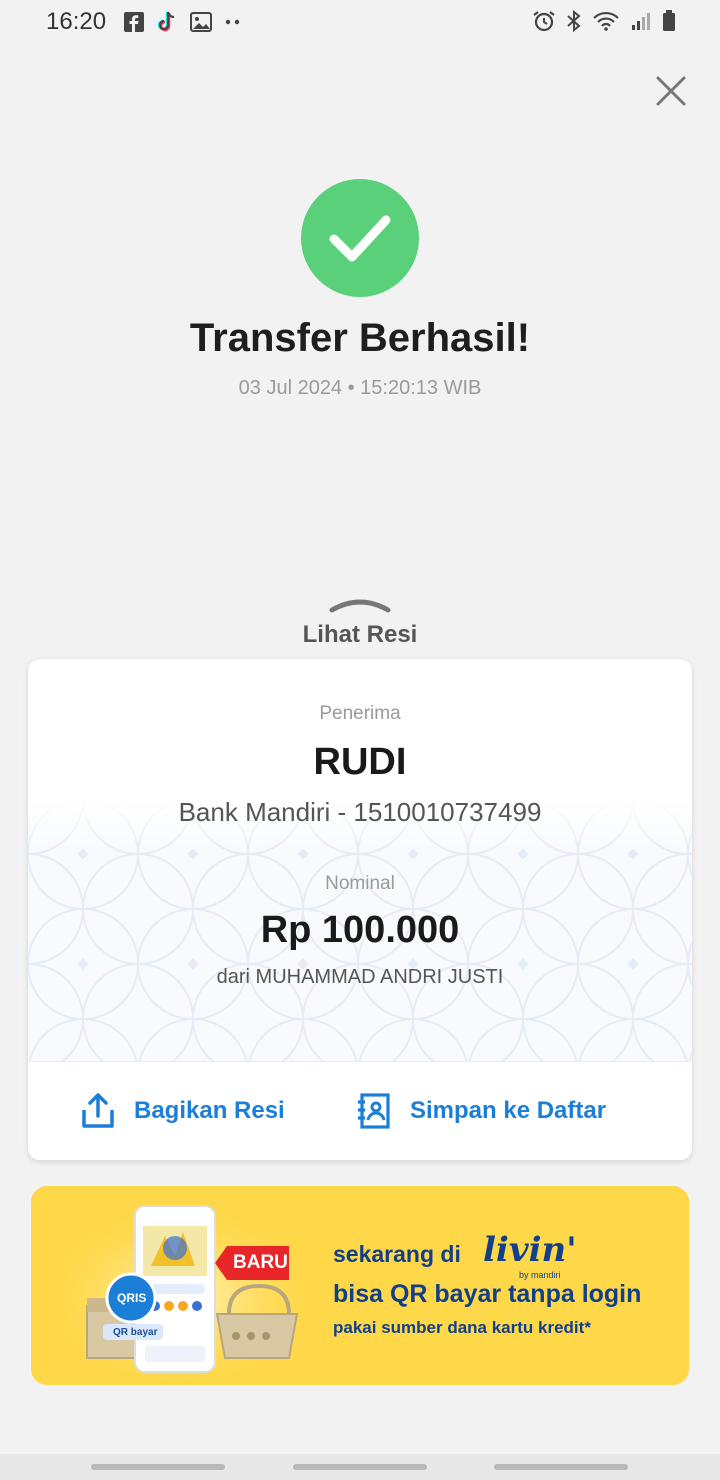 Image resolution: width=720 pixels, height=1480 pixels. What do you see at coordinates (76, 21) in the screenshot?
I see `status-time: 16:20` at bounding box center [76, 21].